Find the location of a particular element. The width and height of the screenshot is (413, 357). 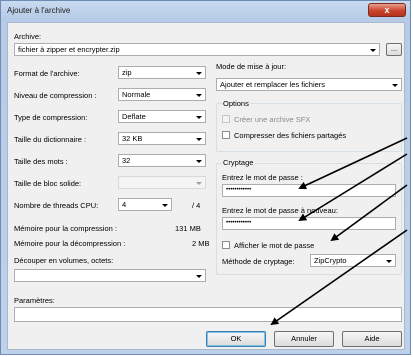

dict-label: Taille du dictionnaire : is located at coordinates (50, 139).